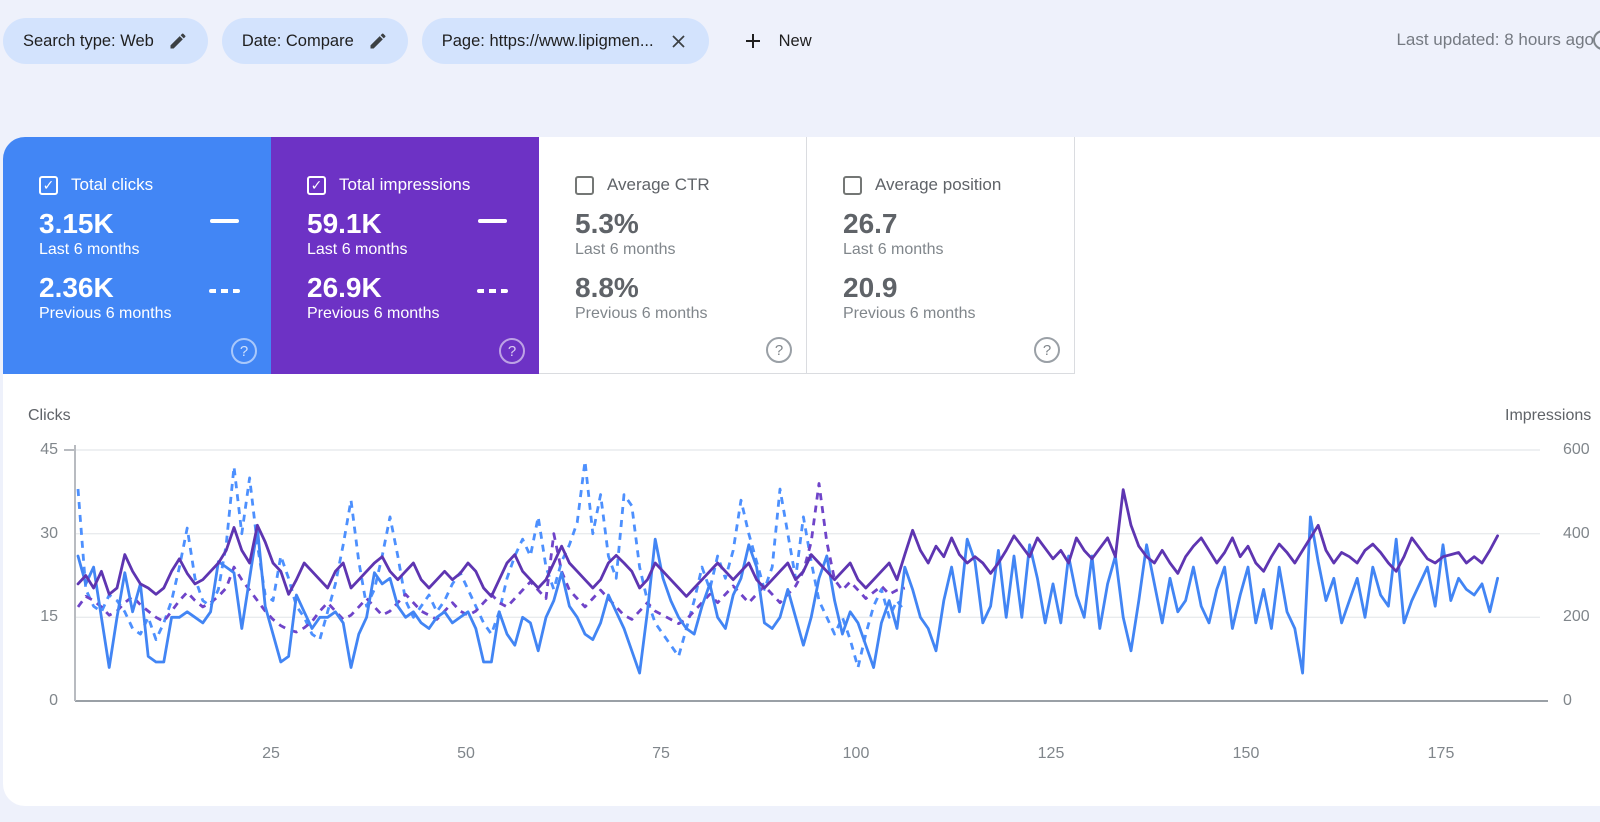 Image resolution: width=1600 pixels, height=822 pixels. Describe the element at coordinates (787, 543) in the screenshot. I see `series-impressions-last-6-months` at that location.